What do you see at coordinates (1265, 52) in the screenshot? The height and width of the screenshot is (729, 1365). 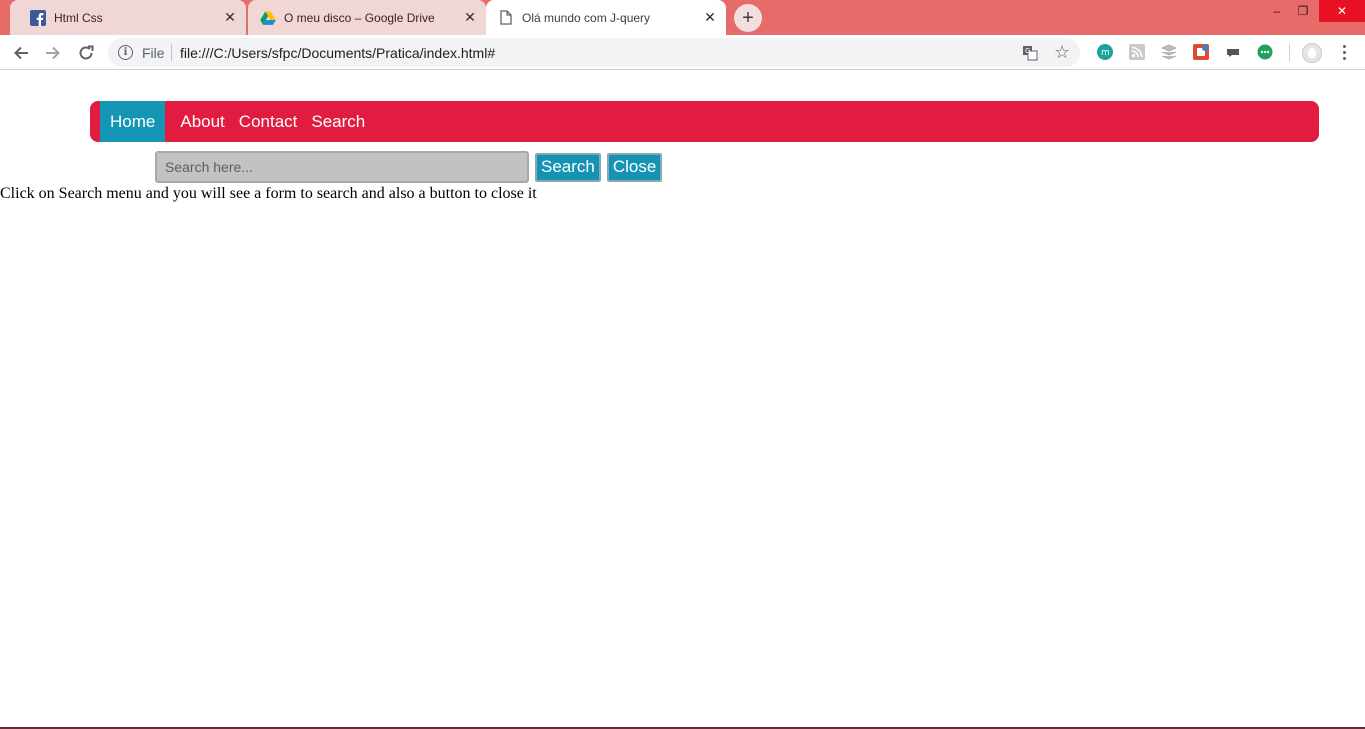 I see `green-chat-extension-icon` at bounding box center [1265, 52].